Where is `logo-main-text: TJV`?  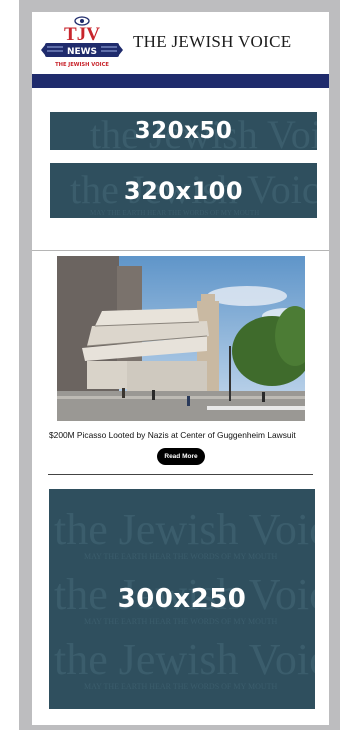 logo-main-text: TJV is located at coordinates (82, 34).